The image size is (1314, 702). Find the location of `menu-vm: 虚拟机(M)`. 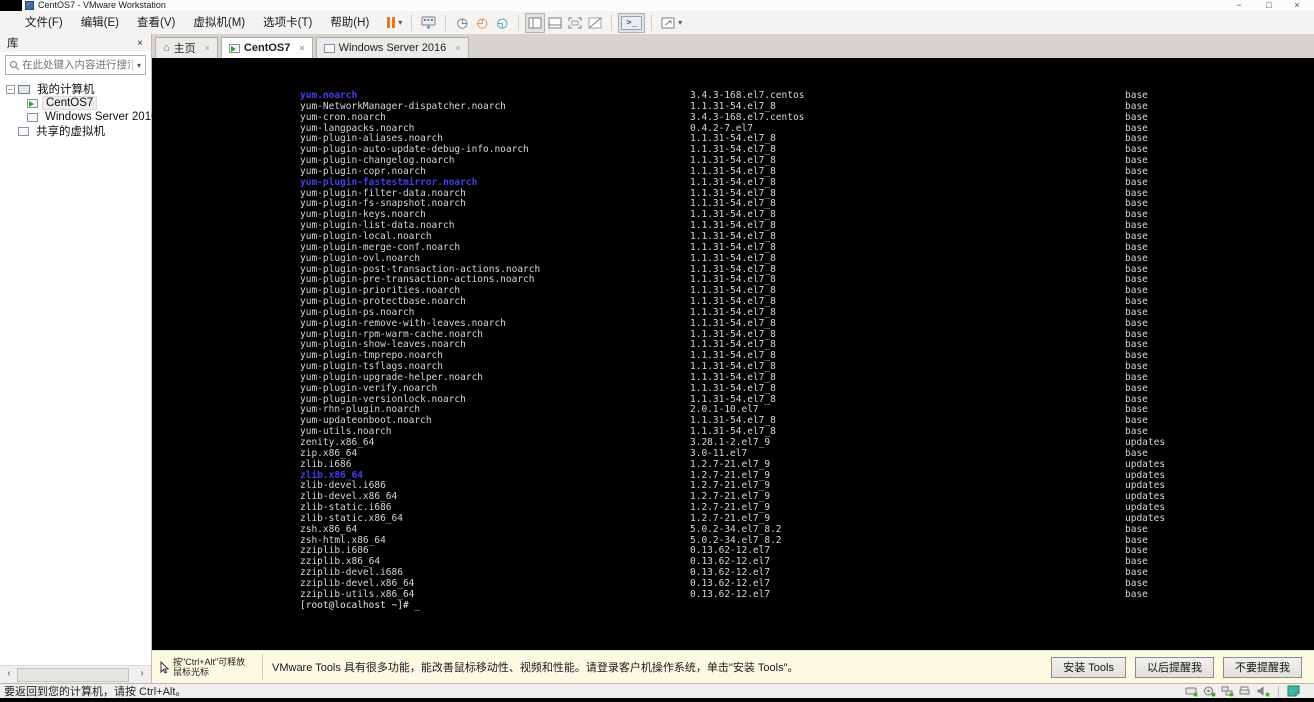

menu-vm: 虚拟机(M) is located at coordinates (219, 23).